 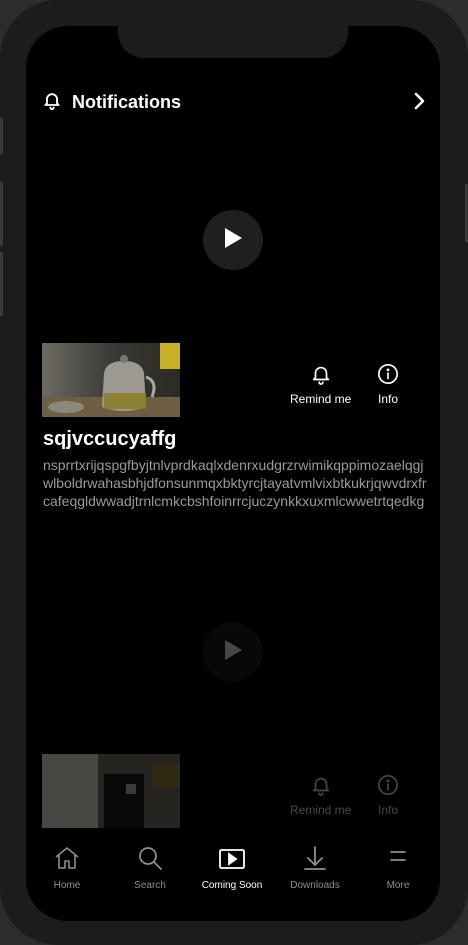 What do you see at coordinates (398, 862) in the screenshot?
I see `menu-icon` at bounding box center [398, 862].